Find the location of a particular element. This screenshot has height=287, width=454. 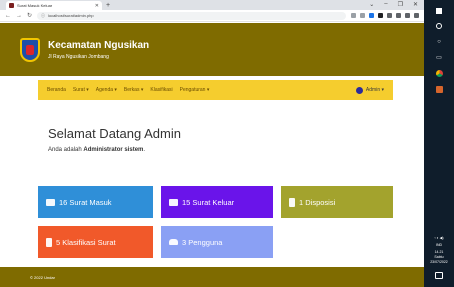

card-label: 5 Klasifikasi Surat is located at coordinates (86, 242).